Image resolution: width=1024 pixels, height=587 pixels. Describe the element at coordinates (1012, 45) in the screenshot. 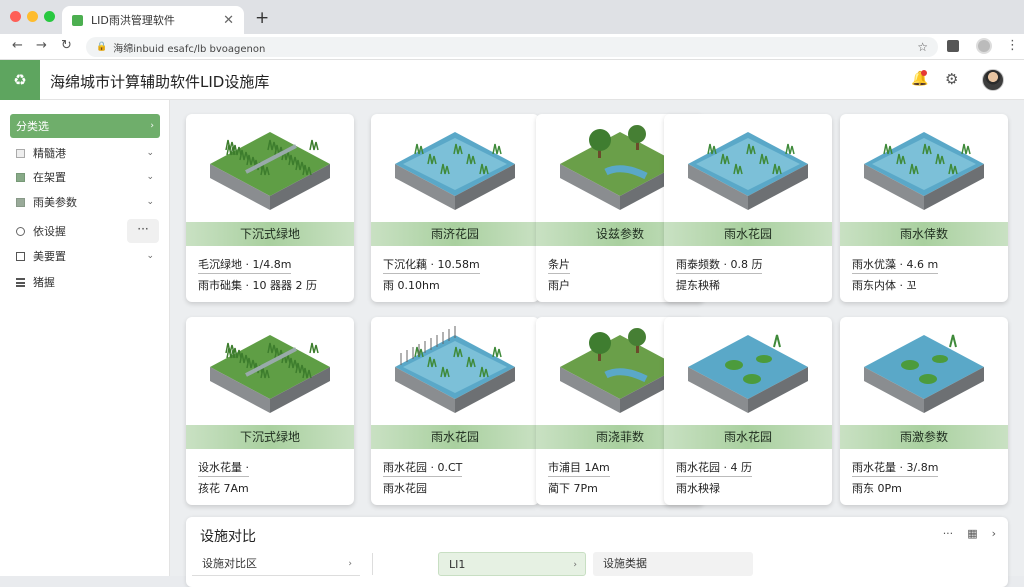

I see `browser-menu-icon: ⋮` at that location.